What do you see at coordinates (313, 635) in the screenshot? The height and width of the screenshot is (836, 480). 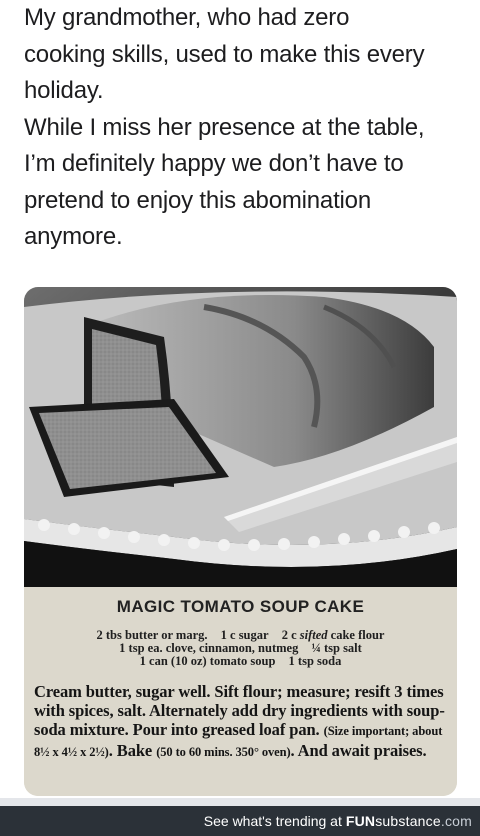 I see `ingredient-italic: sifted` at bounding box center [313, 635].